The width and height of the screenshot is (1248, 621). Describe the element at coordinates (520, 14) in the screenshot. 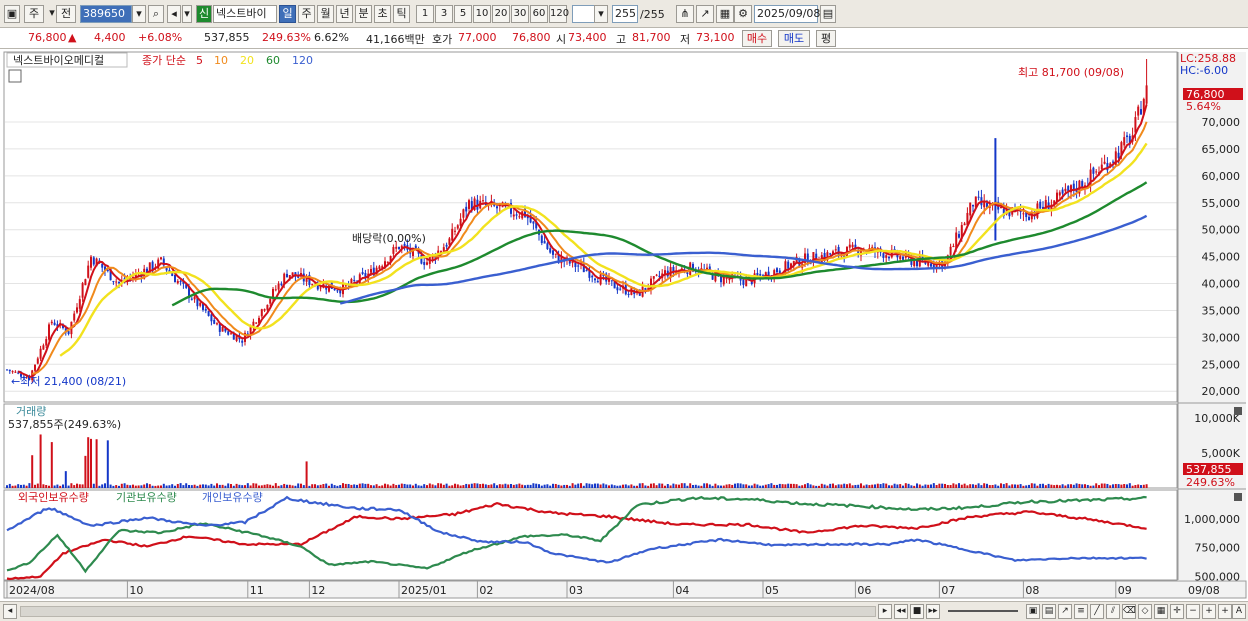

I see `interval-30: 30` at that location.